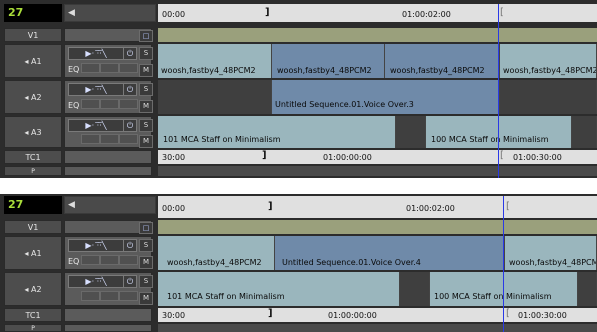 This screenshot has height=332, width=597. Describe the element at coordinates (108, 315) in the screenshot. I see `track-tc1-controls` at that location.